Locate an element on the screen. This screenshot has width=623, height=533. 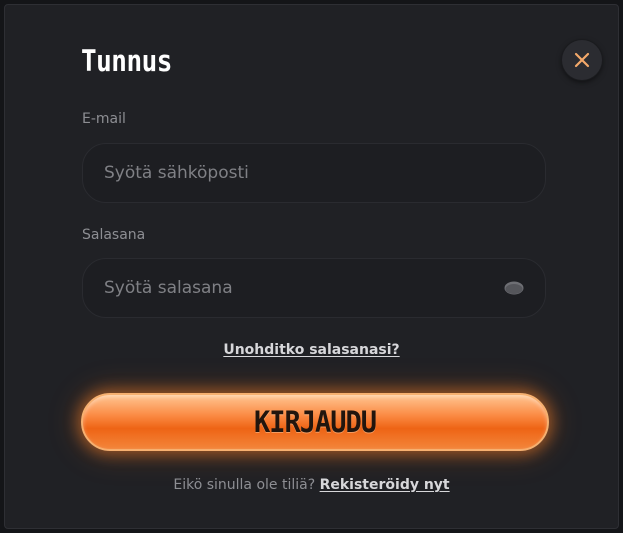
signup-link: Rekisteröidy nyt is located at coordinates (385, 485).